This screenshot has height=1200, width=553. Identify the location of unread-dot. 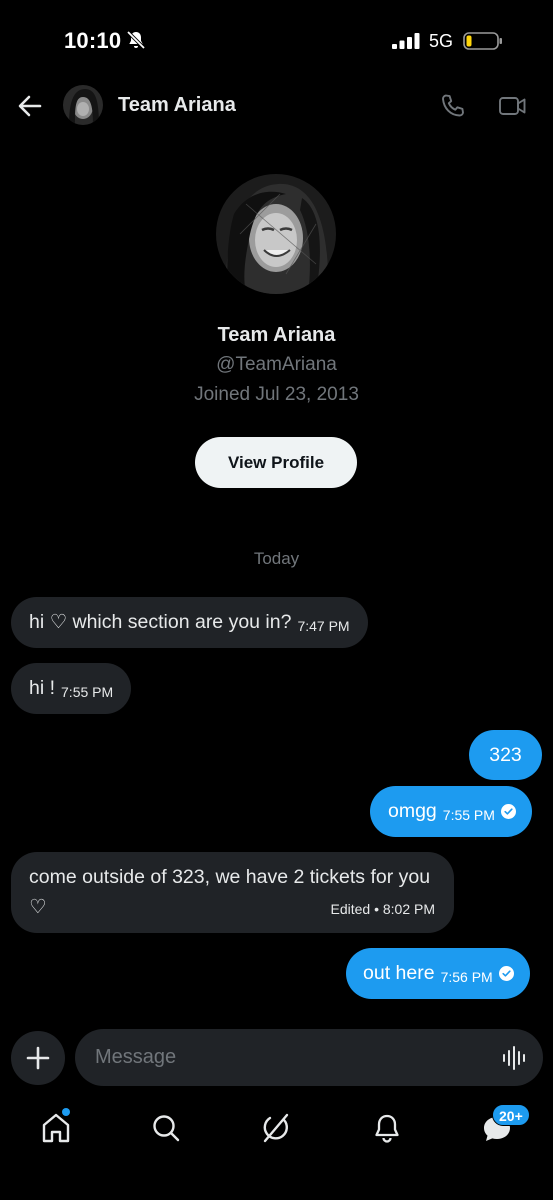
(66, 1112).